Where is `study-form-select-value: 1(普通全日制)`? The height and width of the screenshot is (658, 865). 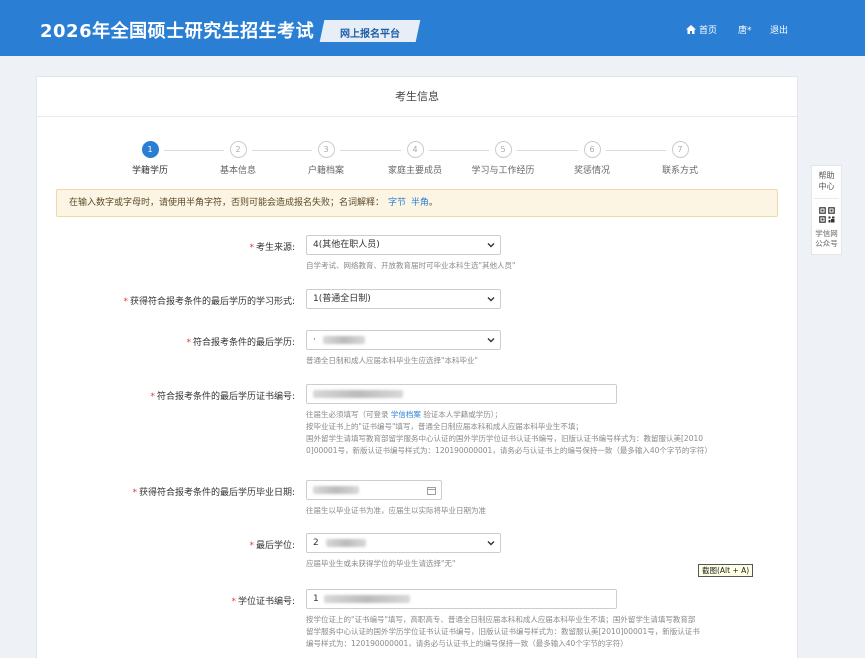 study-form-select-value: 1(普通全日制) is located at coordinates (342, 299).